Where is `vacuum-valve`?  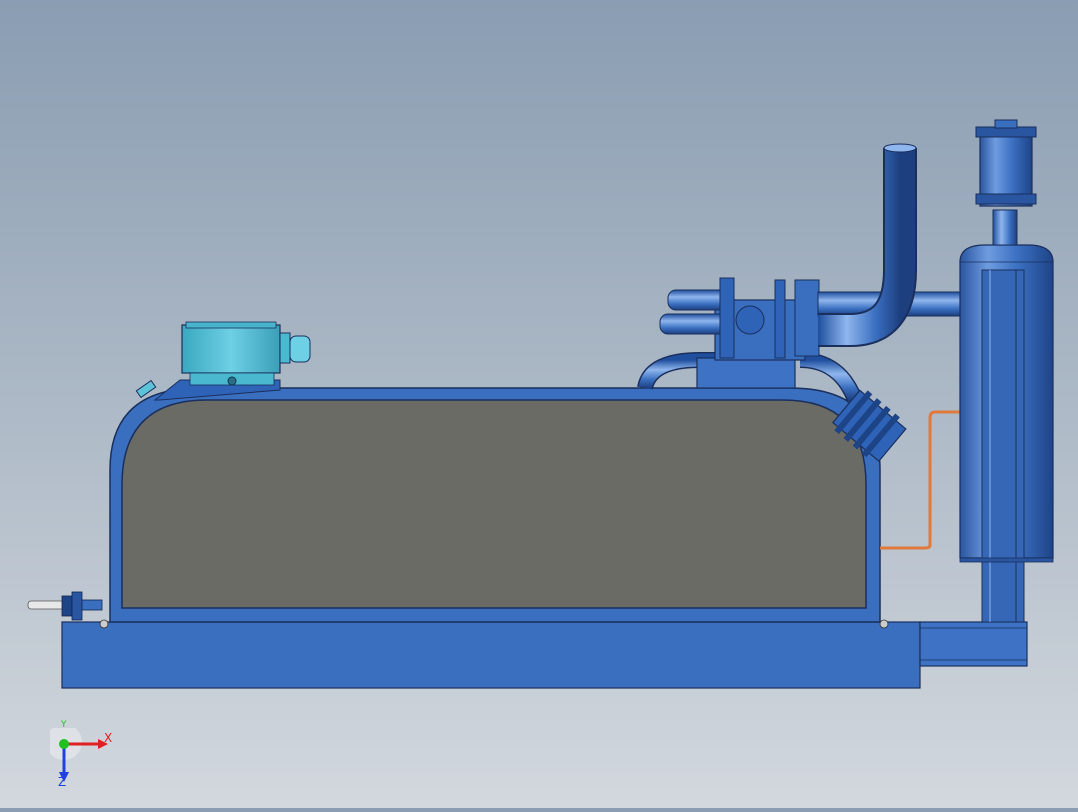
vacuum-valve is located at coordinates (1006, 182).